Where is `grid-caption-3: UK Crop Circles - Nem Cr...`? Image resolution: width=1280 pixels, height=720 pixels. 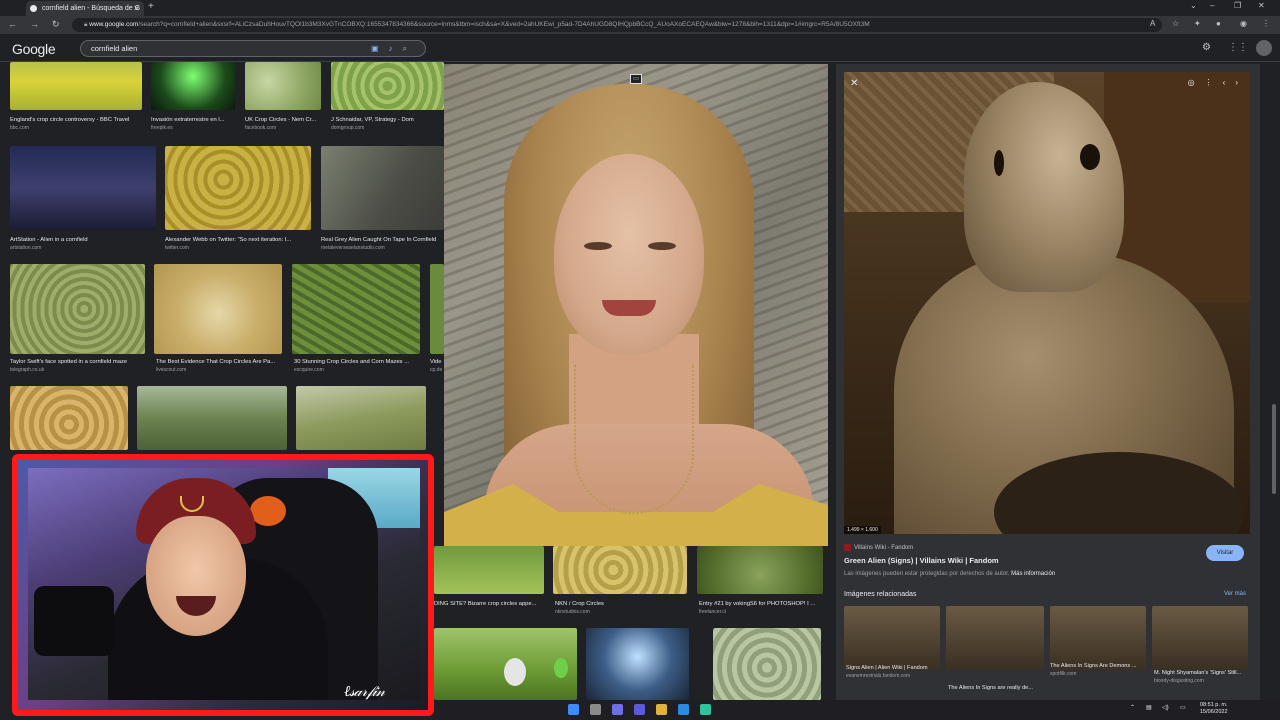 grid-caption-3: UK Crop Circles - Nem Cr... is located at coordinates (285, 120).